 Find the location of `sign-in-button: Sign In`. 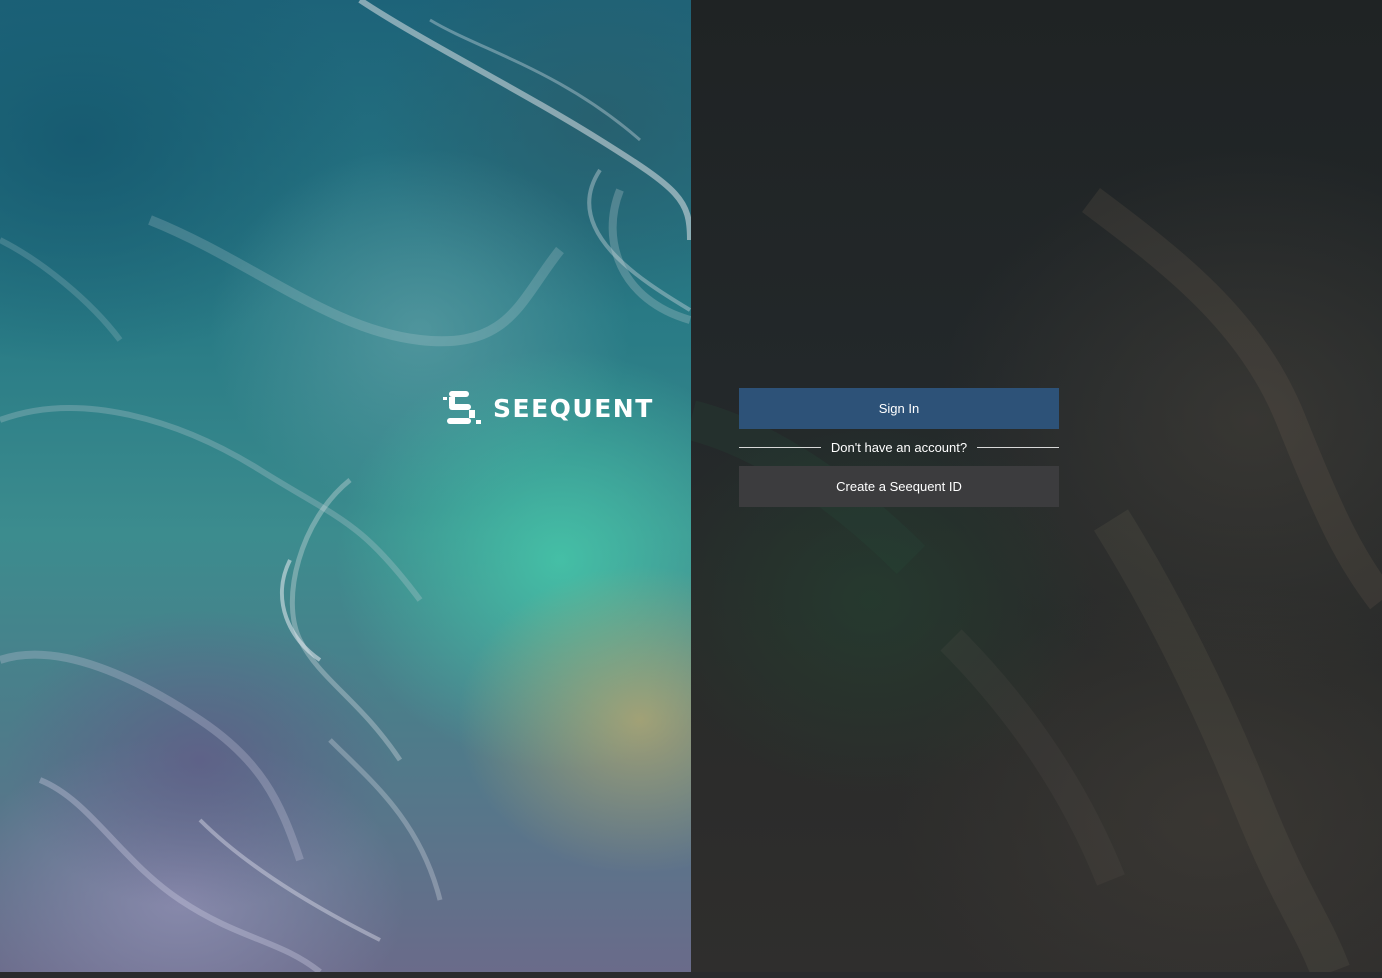

sign-in-button: Sign In is located at coordinates (899, 408).